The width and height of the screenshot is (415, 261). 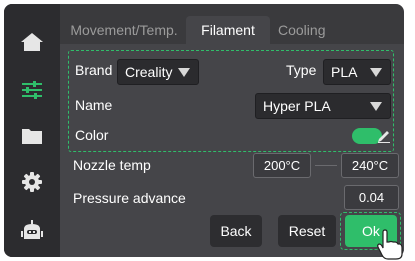 I want to click on type-dropdown: PLA, so click(x=357, y=72).